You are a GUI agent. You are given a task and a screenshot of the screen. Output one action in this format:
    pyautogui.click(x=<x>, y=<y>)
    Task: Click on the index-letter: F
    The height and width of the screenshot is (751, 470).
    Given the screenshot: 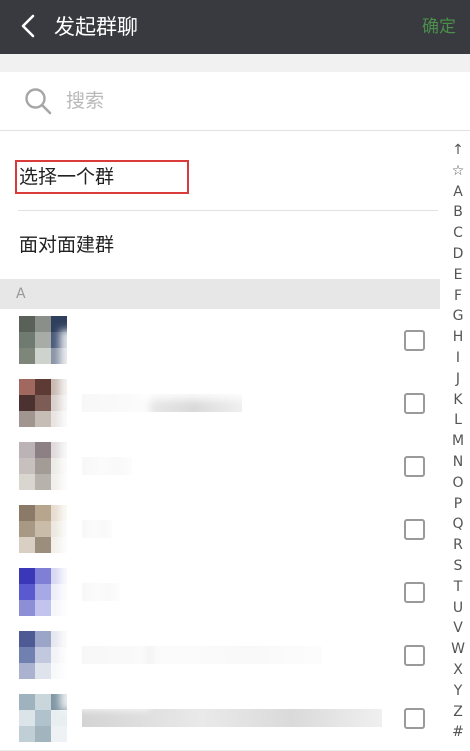 What is the action you would take?
    pyautogui.click(x=458, y=296)
    